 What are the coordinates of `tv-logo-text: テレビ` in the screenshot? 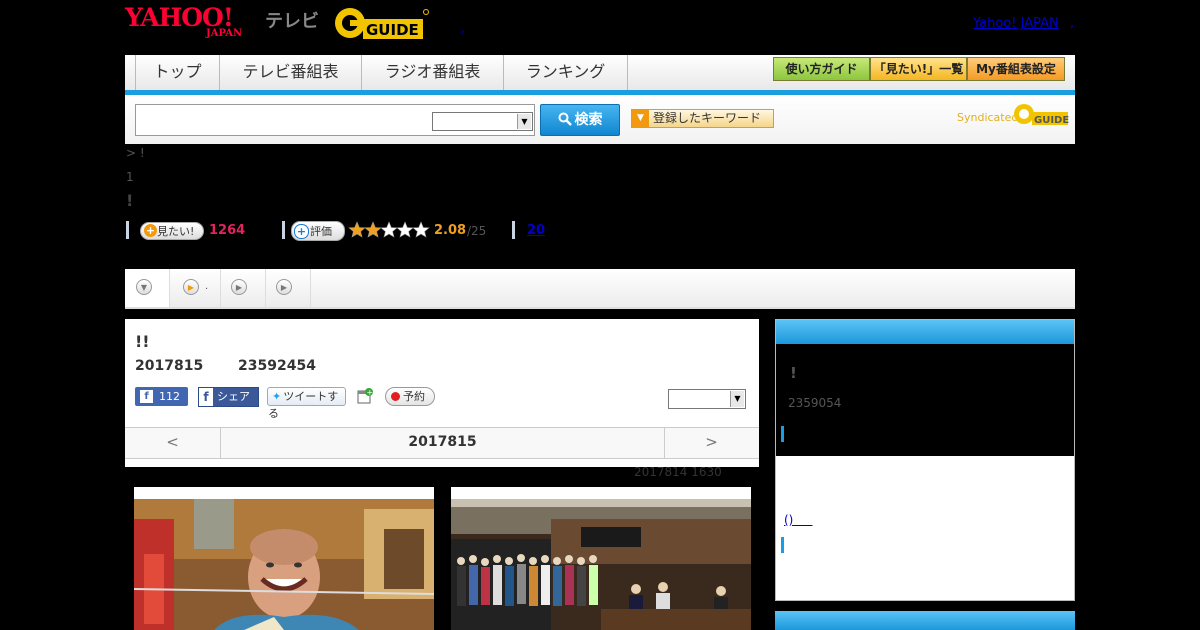 It's located at (292, 21).